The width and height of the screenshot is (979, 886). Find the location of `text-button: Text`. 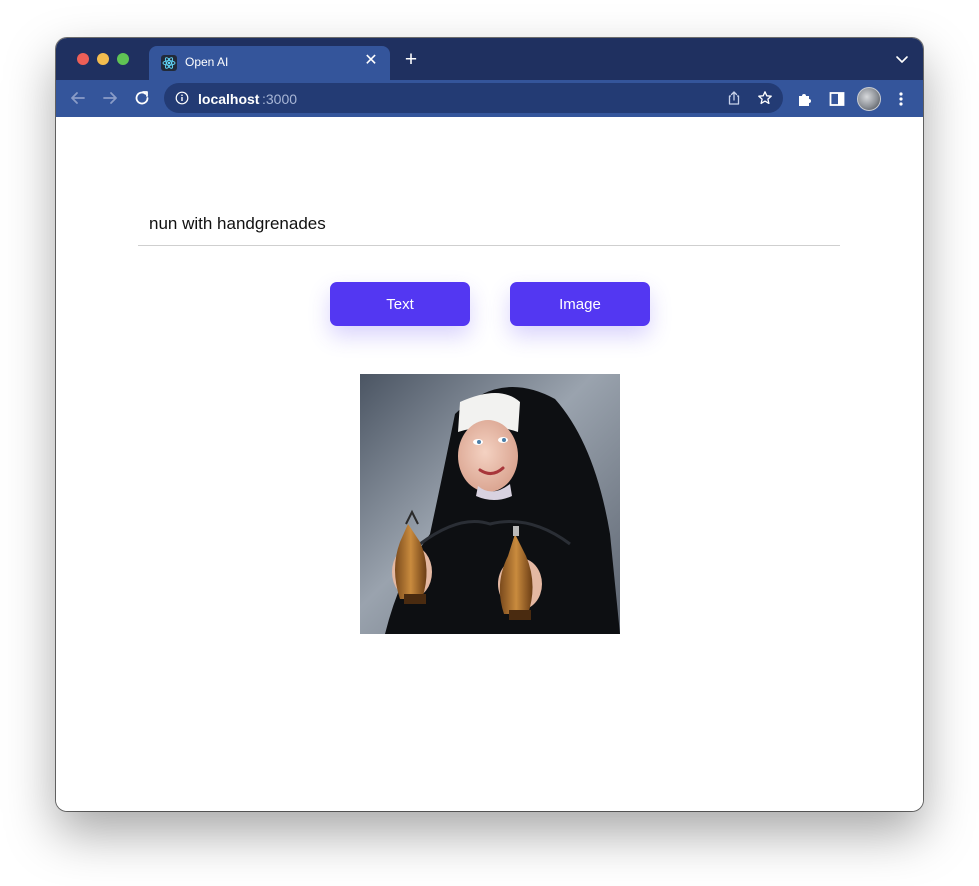

text-button: Text is located at coordinates (400, 304).